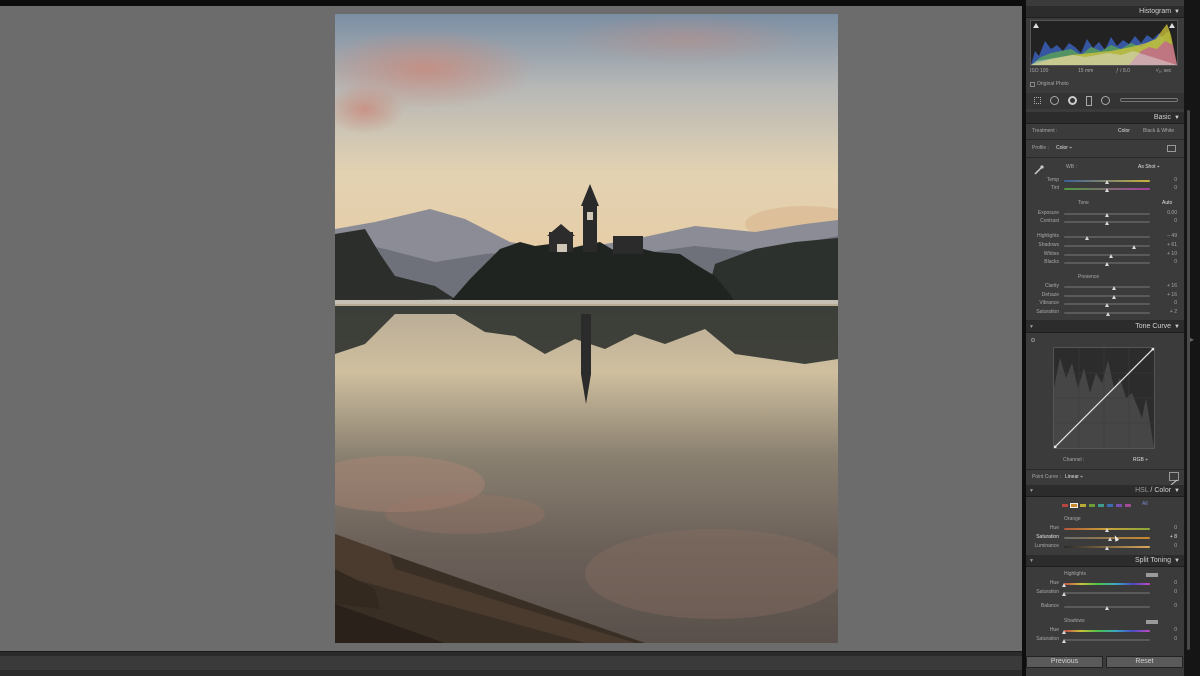 This screenshot has width=1200, height=676. Describe the element at coordinates (1174, 479) in the screenshot. I see `edit-point-curve-icon` at that location.